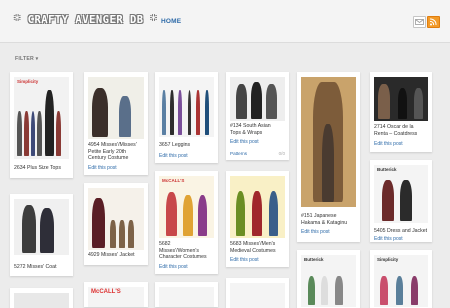 The width and height of the screenshot is (450, 308). I want to click on post-title: 5405 Dress and Jacket, so click(402, 231).